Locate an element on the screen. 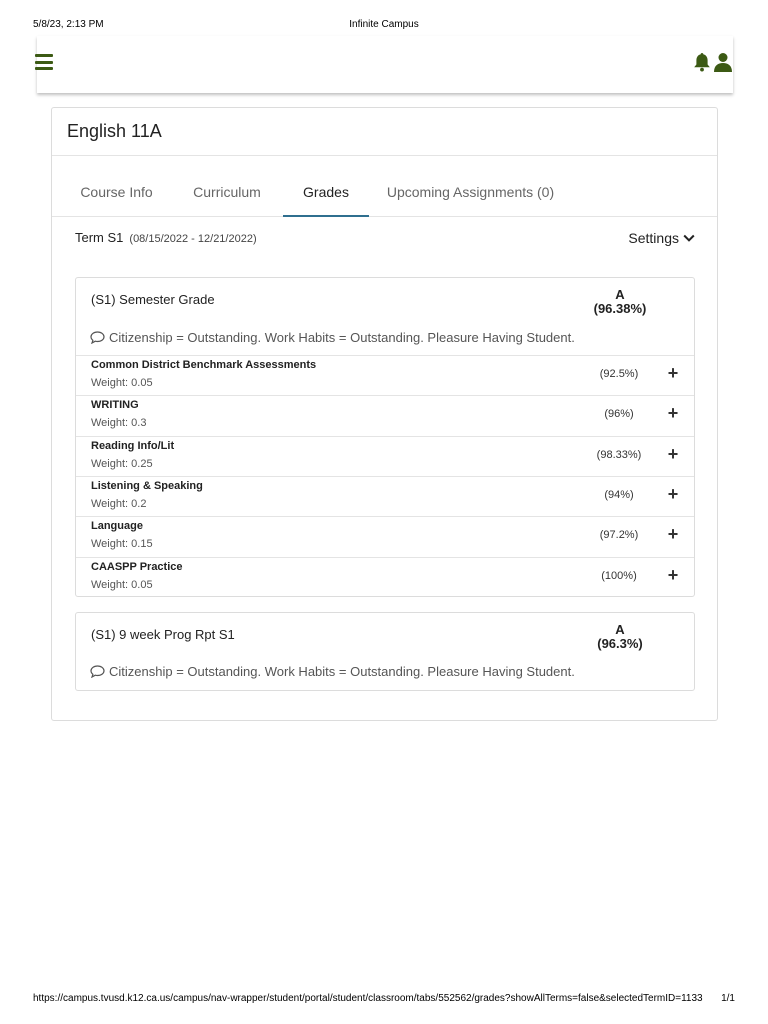  progress-report-percent: (96.3%) is located at coordinates (620, 643).